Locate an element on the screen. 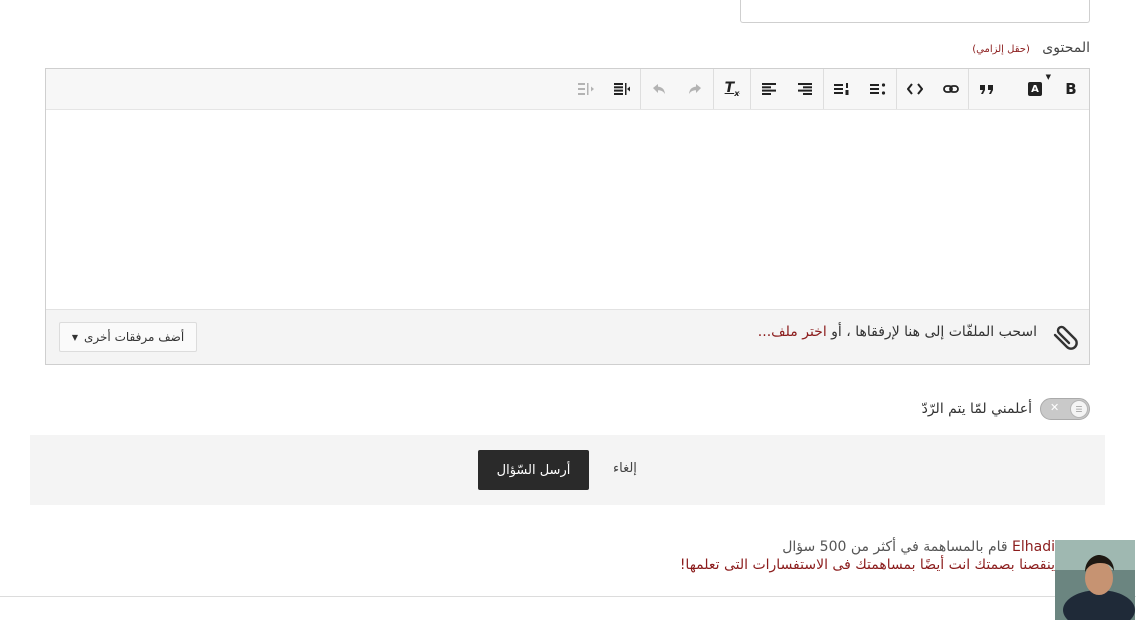 Image resolution: width=1136 pixels, height=630 pixels. avatar is located at coordinates (1095, 580).